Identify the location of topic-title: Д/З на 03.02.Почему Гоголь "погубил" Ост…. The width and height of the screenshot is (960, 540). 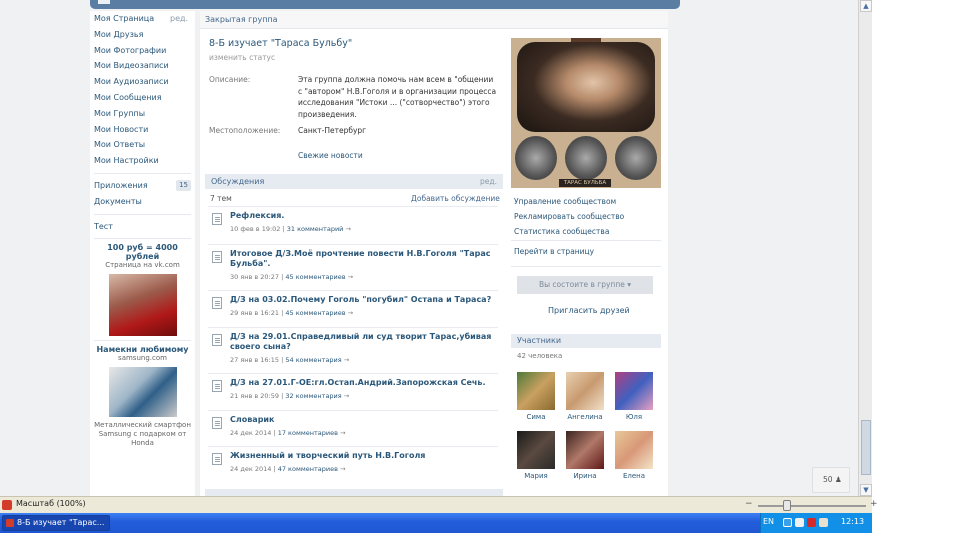
(361, 300).